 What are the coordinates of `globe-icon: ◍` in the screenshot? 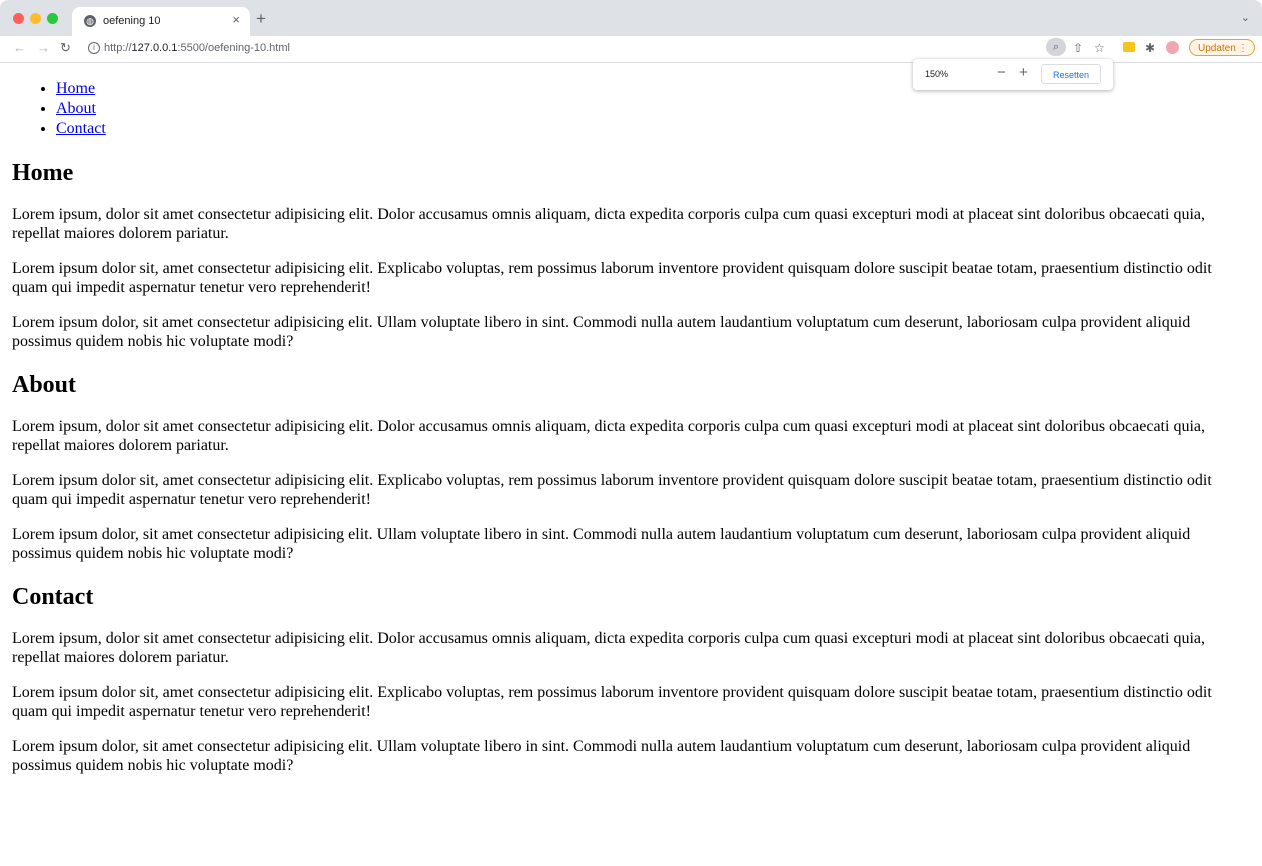 It's located at (90, 21).